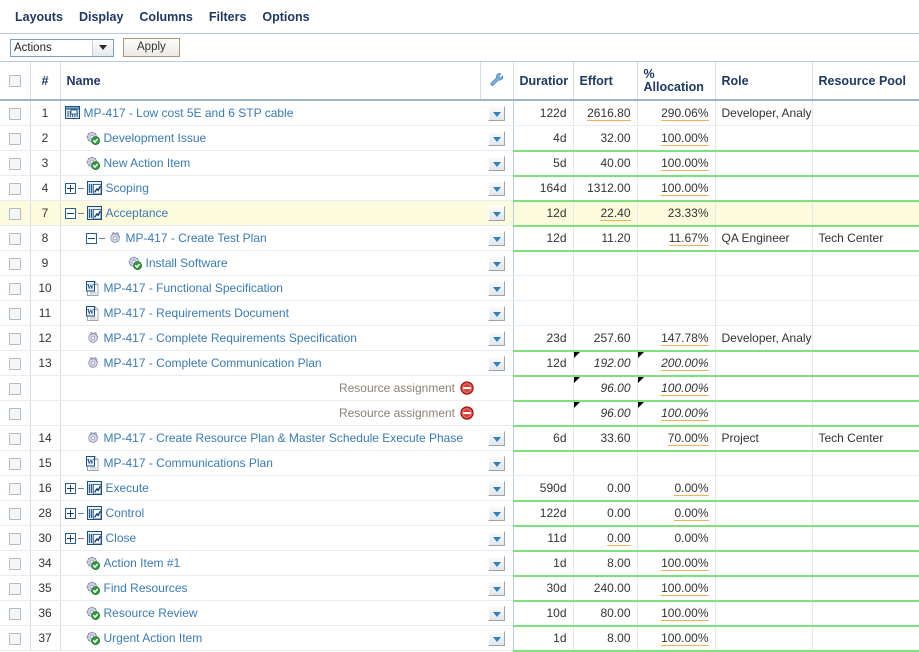  What do you see at coordinates (153, 638) in the screenshot?
I see `row-name-link: Urgent Action Item` at bounding box center [153, 638].